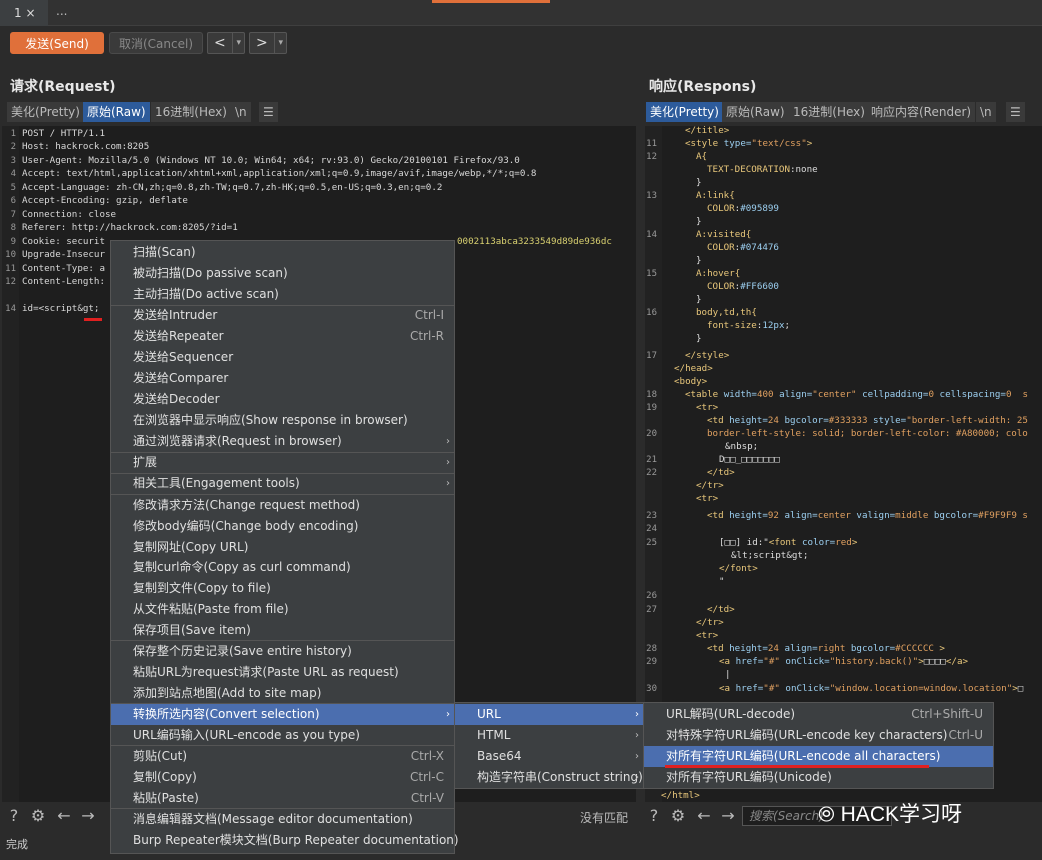  What do you see at coordinates (282, 798) in the screenshot?
I see `menu-item: 粘贴(Paste) Ctrl-V` at bounding box center [282, 798].